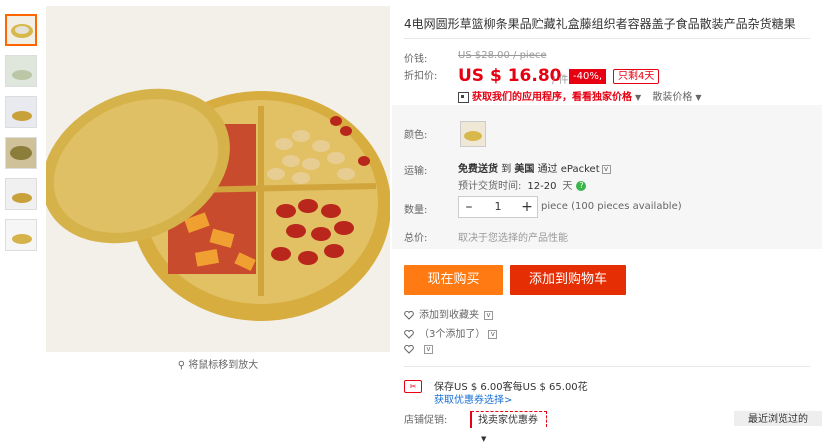 The height and width of the screenshot is (448, 822). Describe the element at coordinates (552, 97) in the screenshot. I see `app-promo-link: 获取我们的应用程序，看看独家价格` at that location.